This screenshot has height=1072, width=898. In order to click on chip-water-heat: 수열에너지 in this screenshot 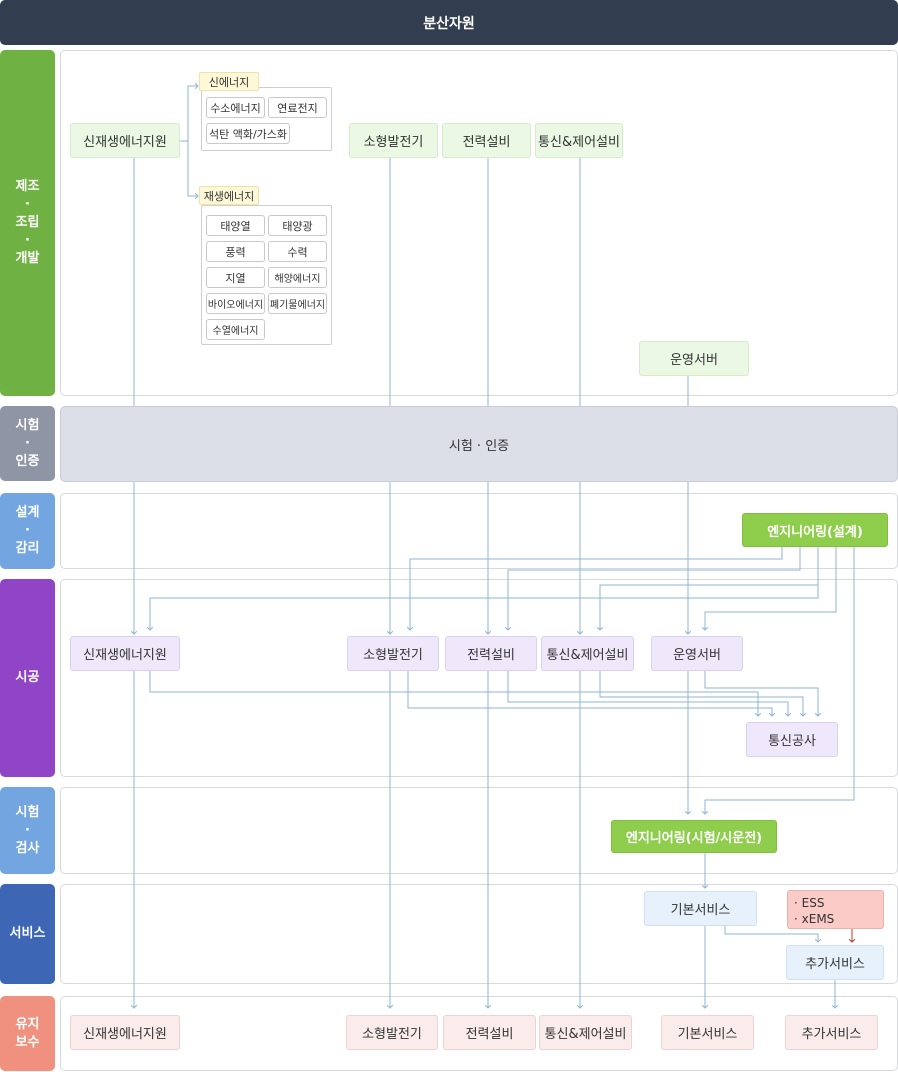, I will do `click(235, 329)`.